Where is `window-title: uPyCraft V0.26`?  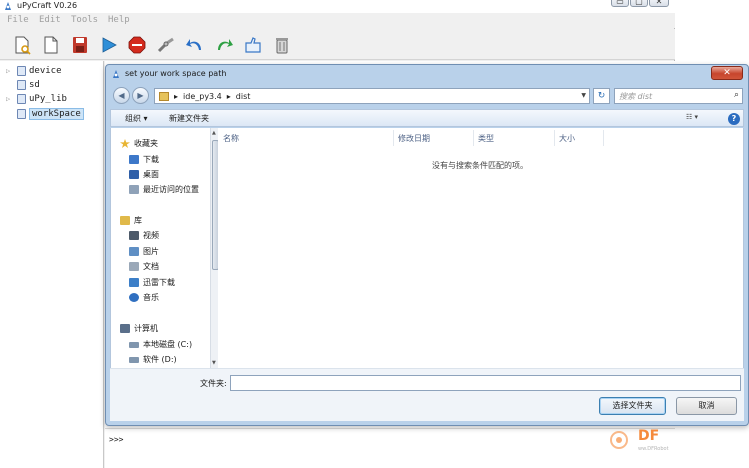 window-title: uPyCraft V0.26 is located at coordinates (47, 5).